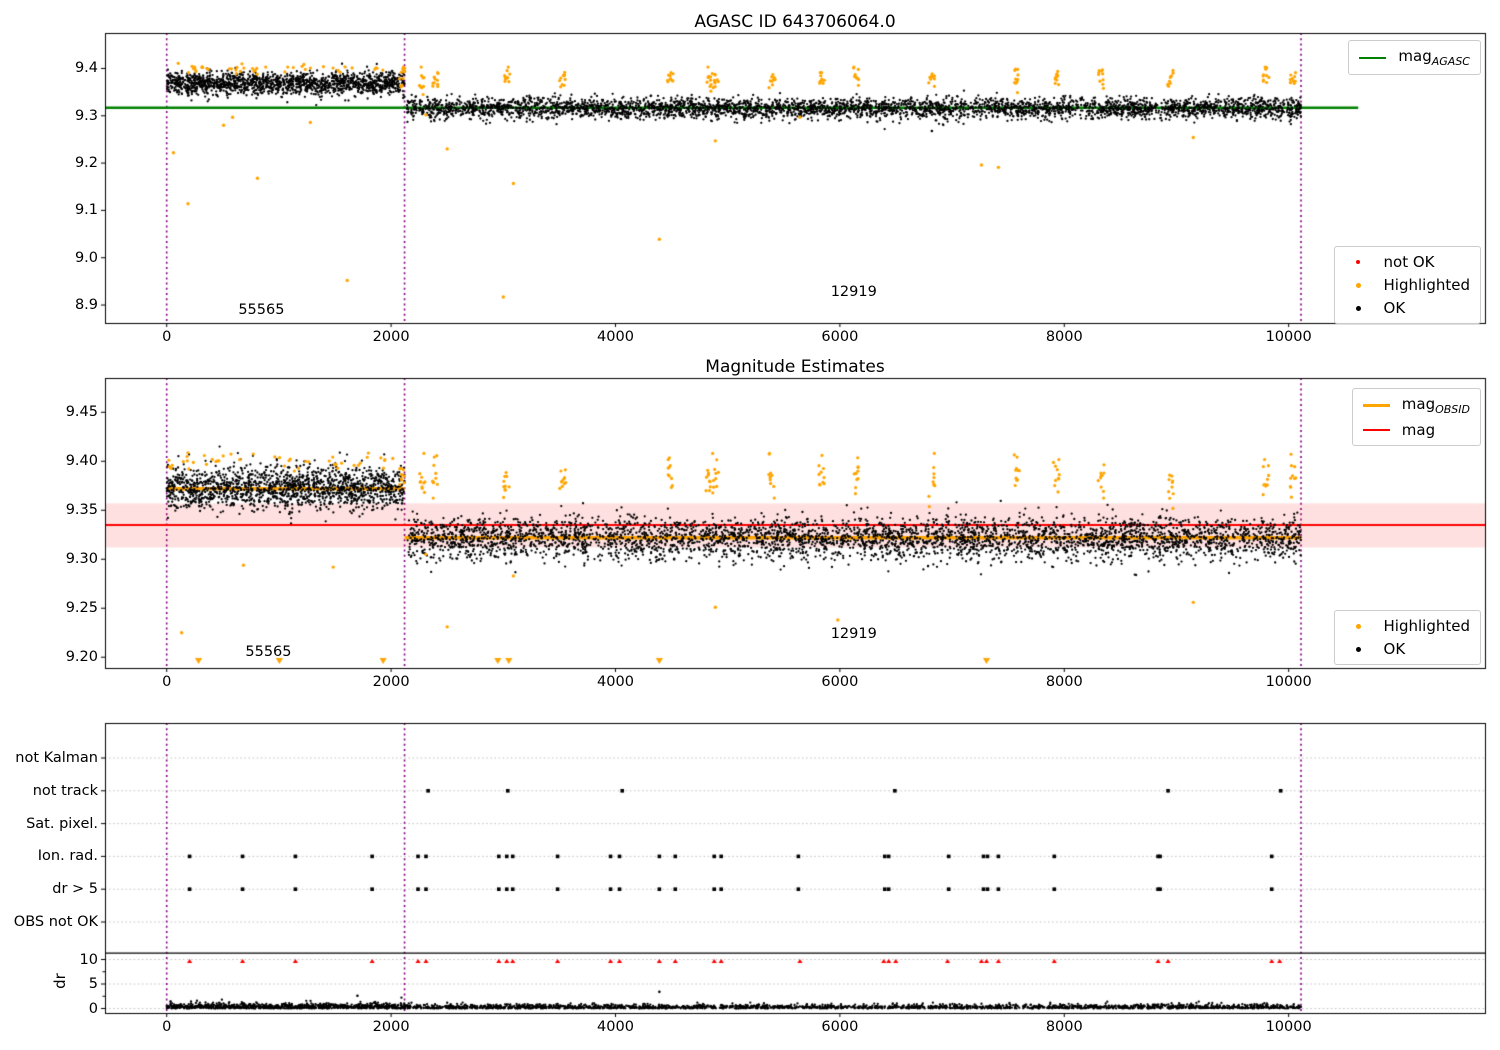 Image resolution: width=1500 pixels, height=1050 pixels. What do you see at coordinates (1407, 637) in the screenshot?
I see `legend-highlight-status: Highlighted OK` at bounding box center [1407, 637].